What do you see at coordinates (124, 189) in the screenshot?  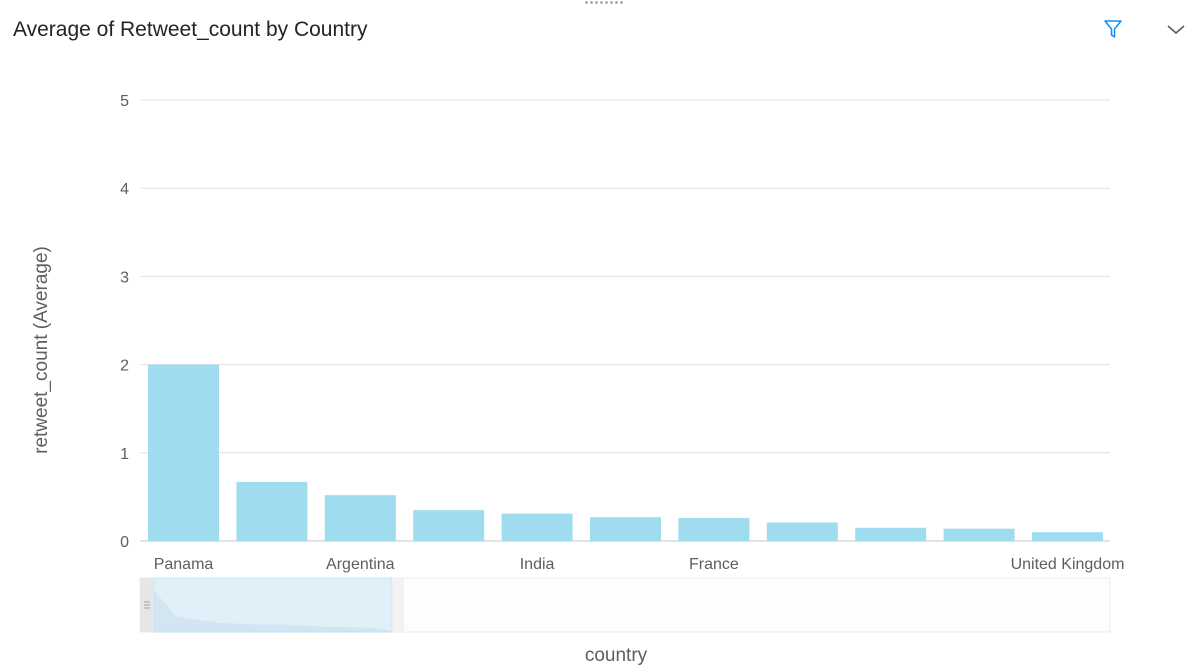 I see `y-tick-label: 4` at bounding box center [124, 189].